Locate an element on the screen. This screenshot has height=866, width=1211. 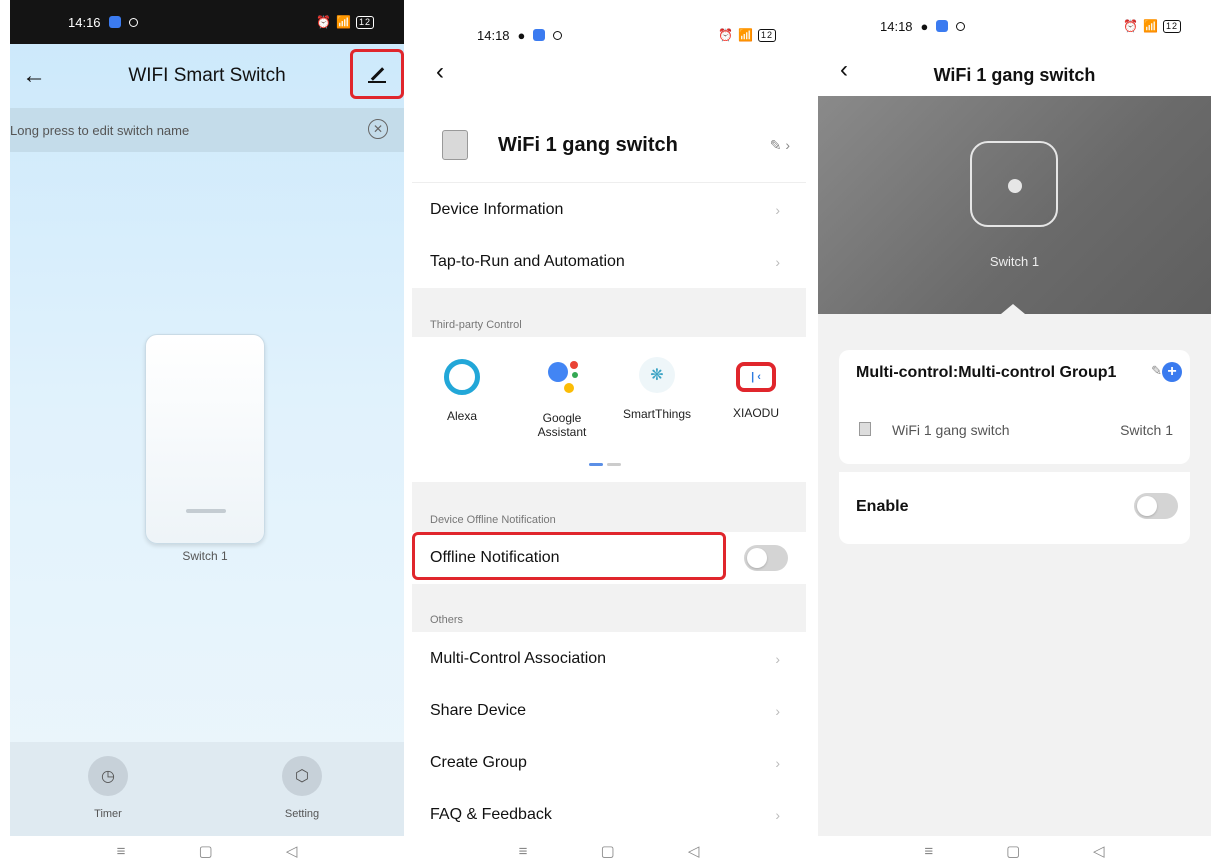
third-party-smartthings: ❋ SmartThings is located at coordinates (657, 389).